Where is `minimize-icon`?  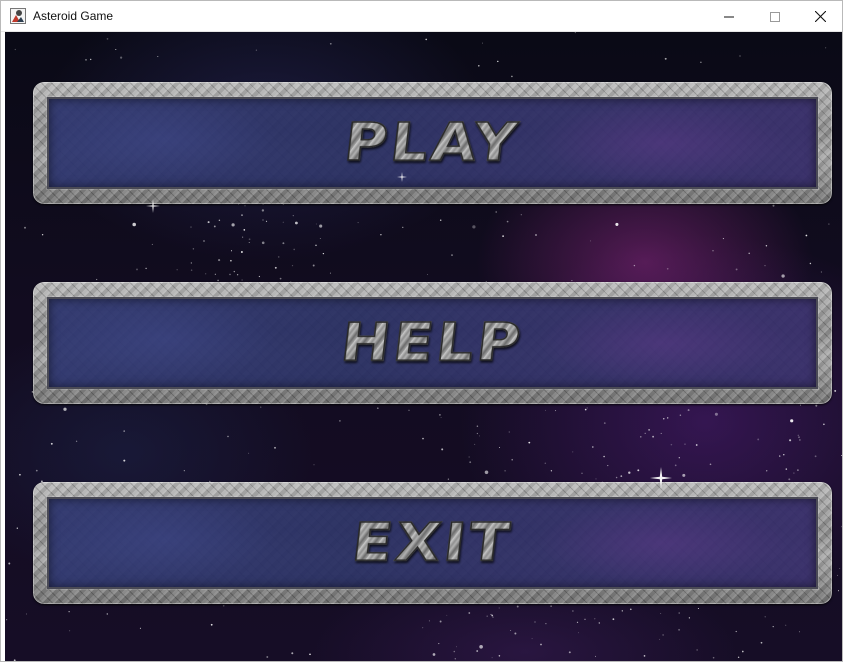
minimize-icon is located at coordinates (729, 16).